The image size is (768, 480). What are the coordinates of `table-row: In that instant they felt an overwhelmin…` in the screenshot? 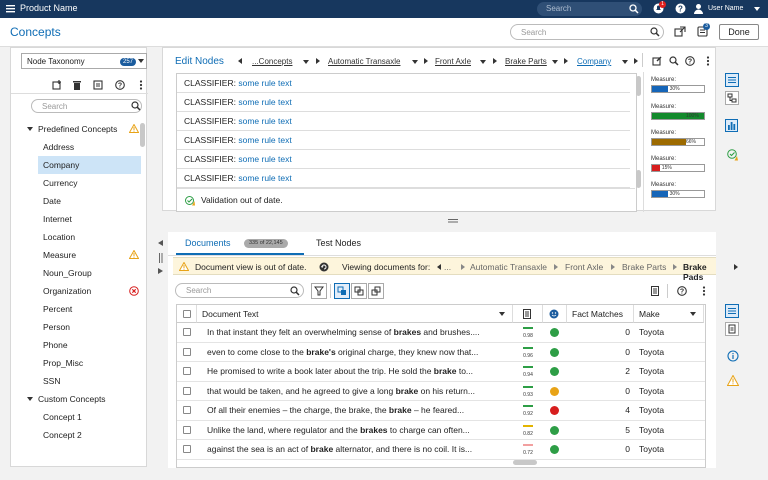 It's located at (441, 333).